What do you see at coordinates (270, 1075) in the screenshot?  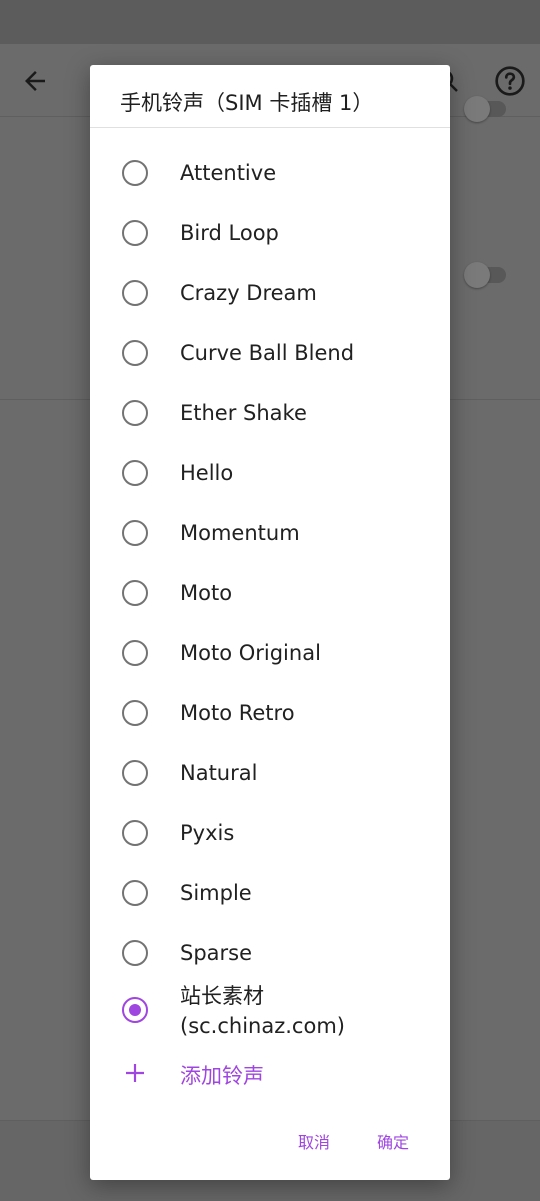 I see `add-ringtone-row: 添加铃声` at bounding box center [270, 1075].